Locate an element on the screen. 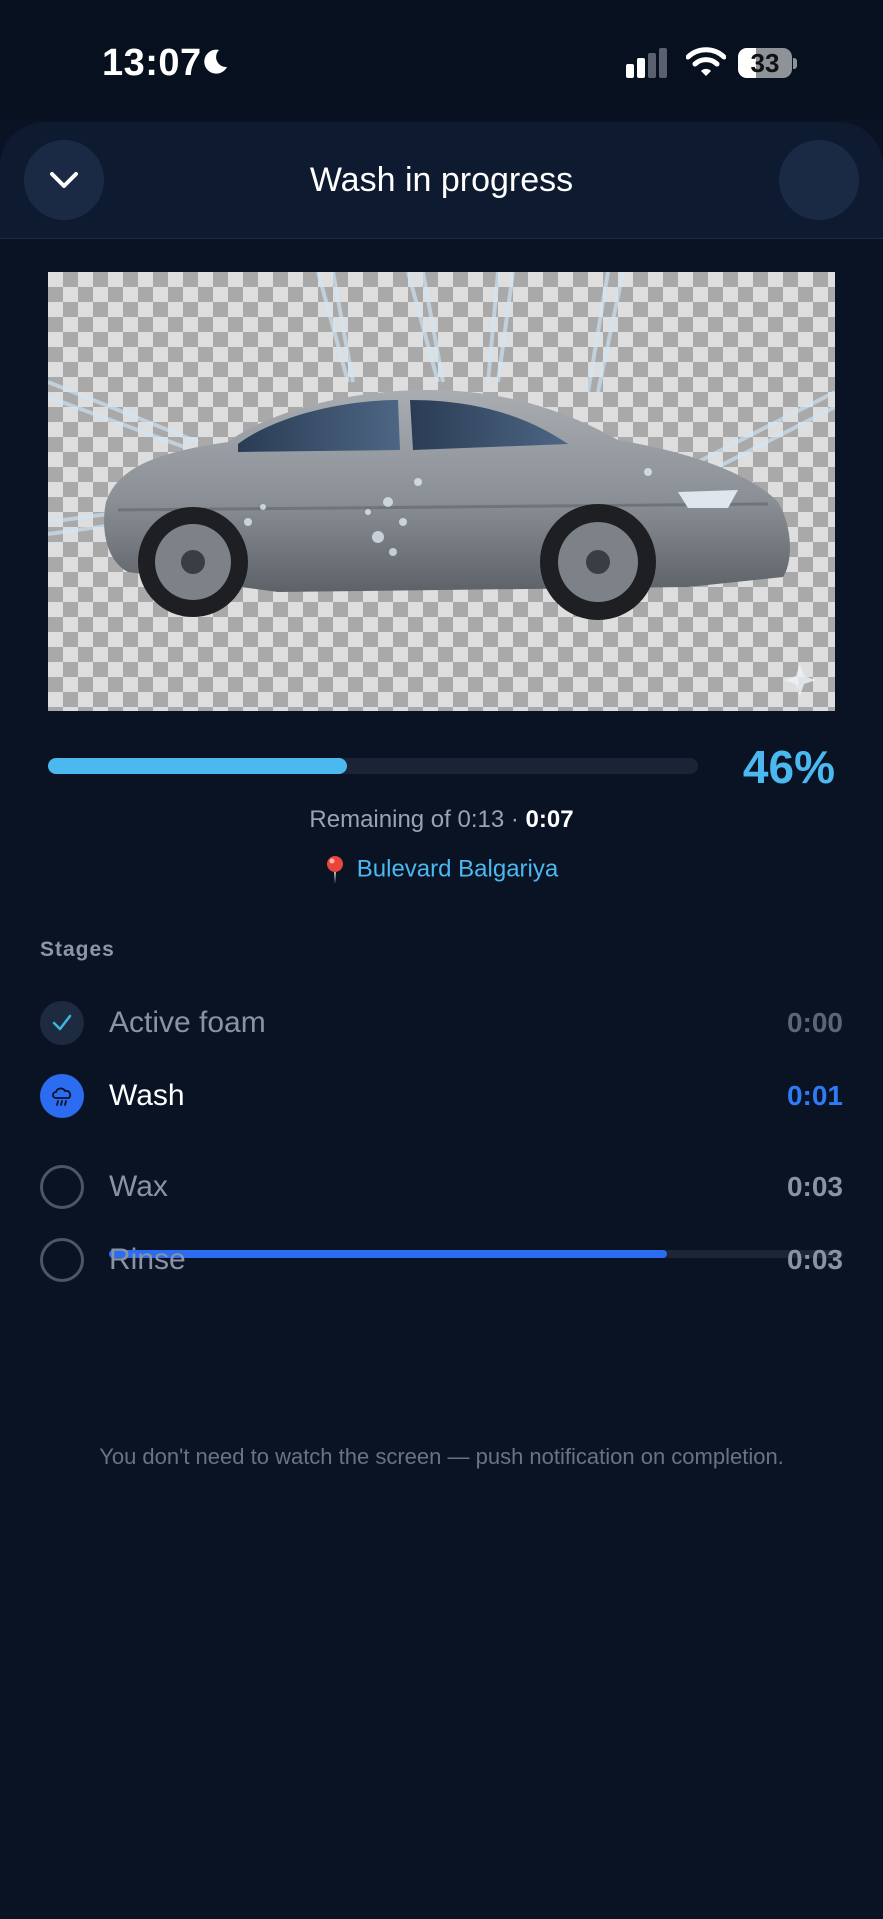  battery-level: 33 is located at coordinates (765, 63).